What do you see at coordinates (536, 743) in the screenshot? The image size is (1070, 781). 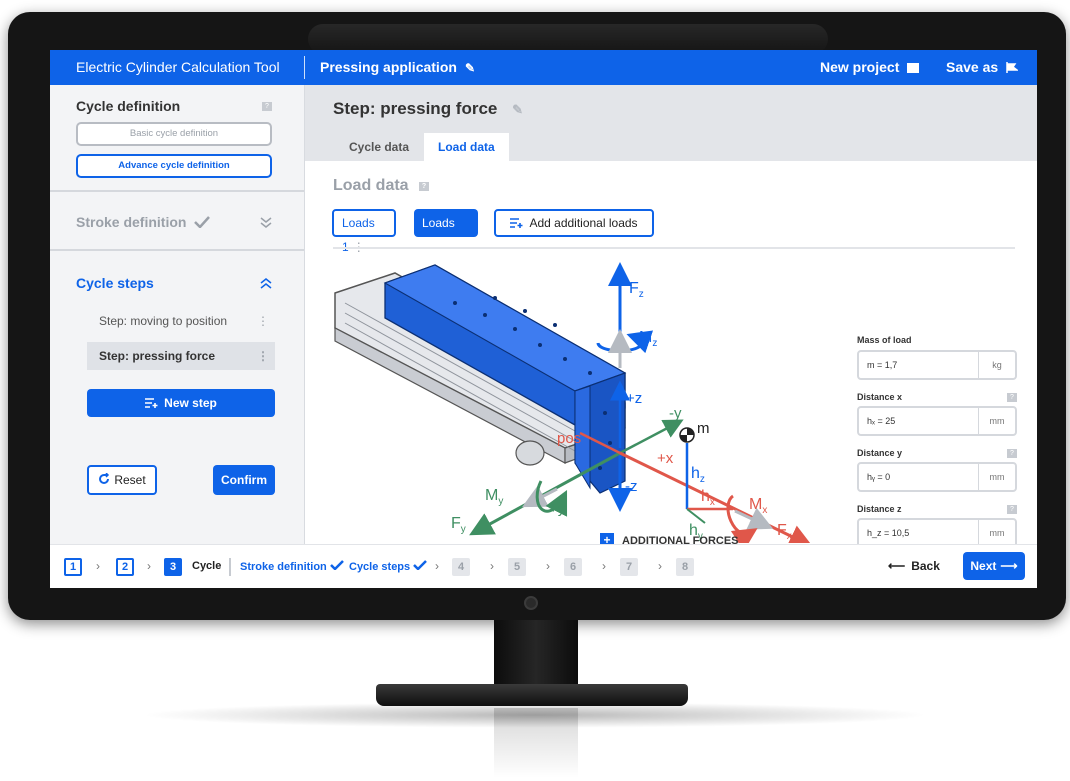 I see `stand-reflection` at bounding box center [536, 743].